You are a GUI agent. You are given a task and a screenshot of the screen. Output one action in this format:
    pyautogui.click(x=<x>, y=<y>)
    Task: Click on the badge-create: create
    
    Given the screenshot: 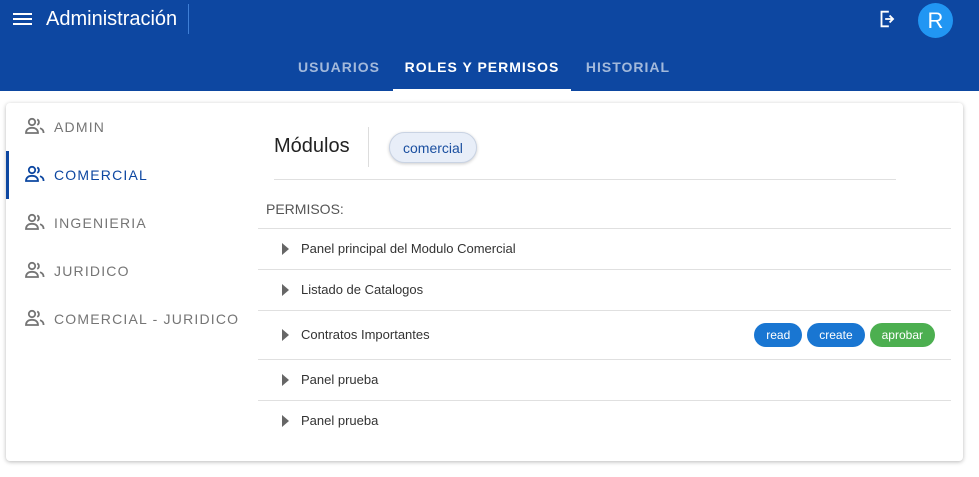 What is the action you would take?
    pyautogui.click(x=836, y=335)
    